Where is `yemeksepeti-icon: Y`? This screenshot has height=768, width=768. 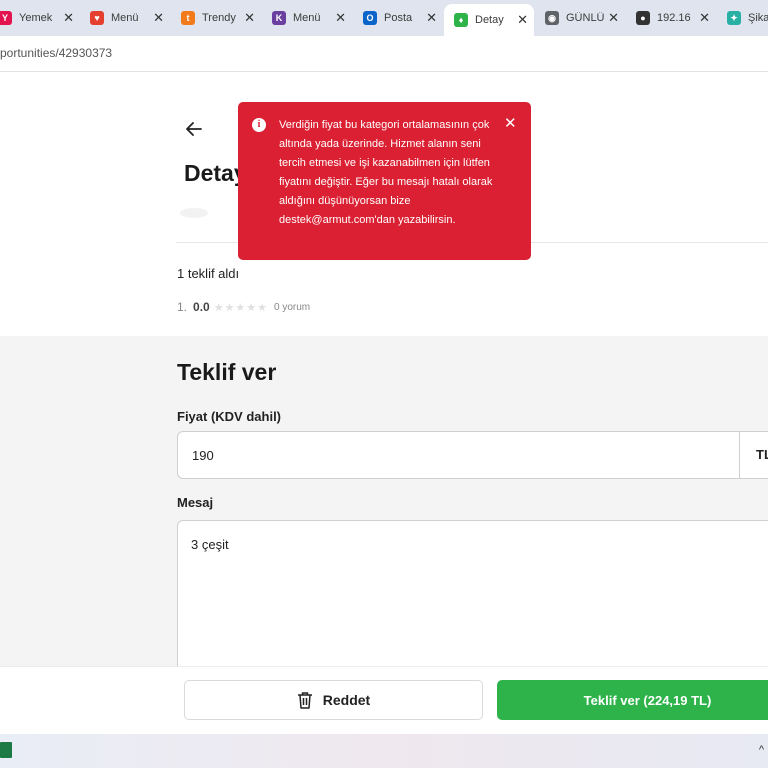 yemeksepeti-icon: Y is located at coordinates (6, 18).